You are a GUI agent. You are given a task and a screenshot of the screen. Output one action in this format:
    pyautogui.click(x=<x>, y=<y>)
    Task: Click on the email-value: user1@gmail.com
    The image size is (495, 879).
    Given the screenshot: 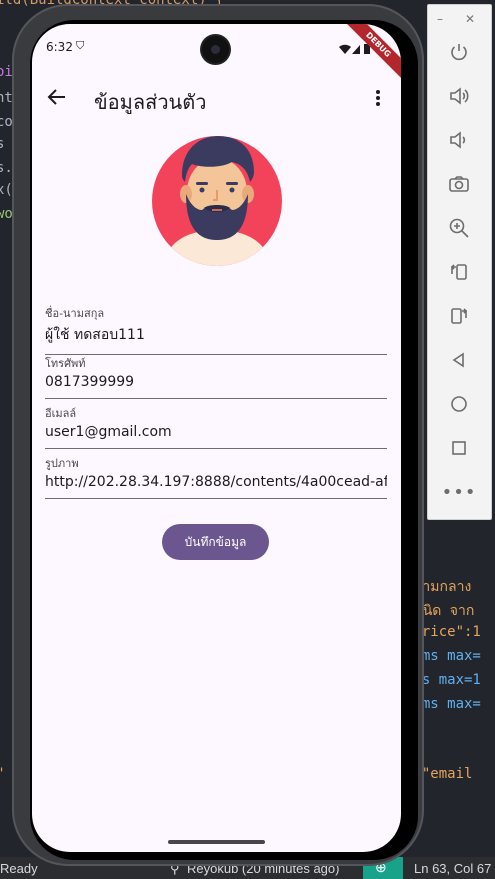 What is the action you would take?
    pyautogui.click(x=216, y=436)
    